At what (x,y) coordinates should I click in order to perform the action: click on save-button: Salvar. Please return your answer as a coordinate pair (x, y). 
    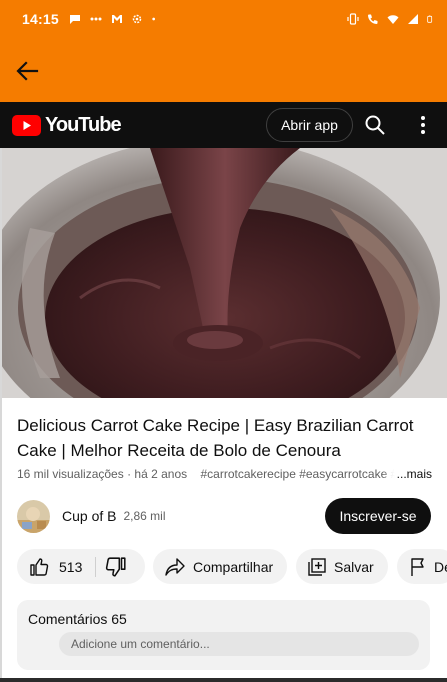
    Looking at the image, I should click on (342, 566).